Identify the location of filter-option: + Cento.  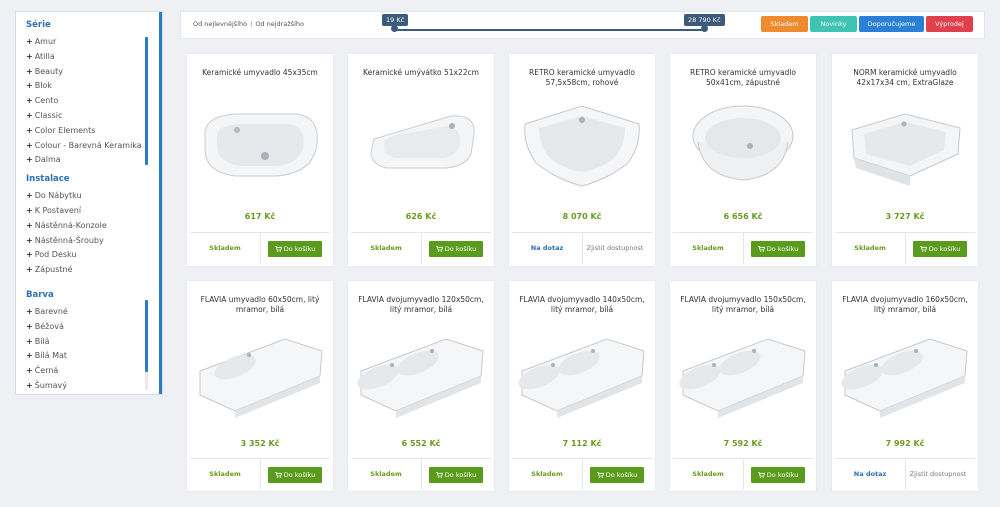
(94, 101).